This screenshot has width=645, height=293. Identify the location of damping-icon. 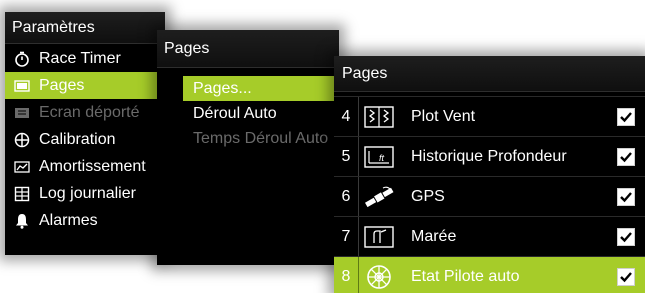
(22, 167).